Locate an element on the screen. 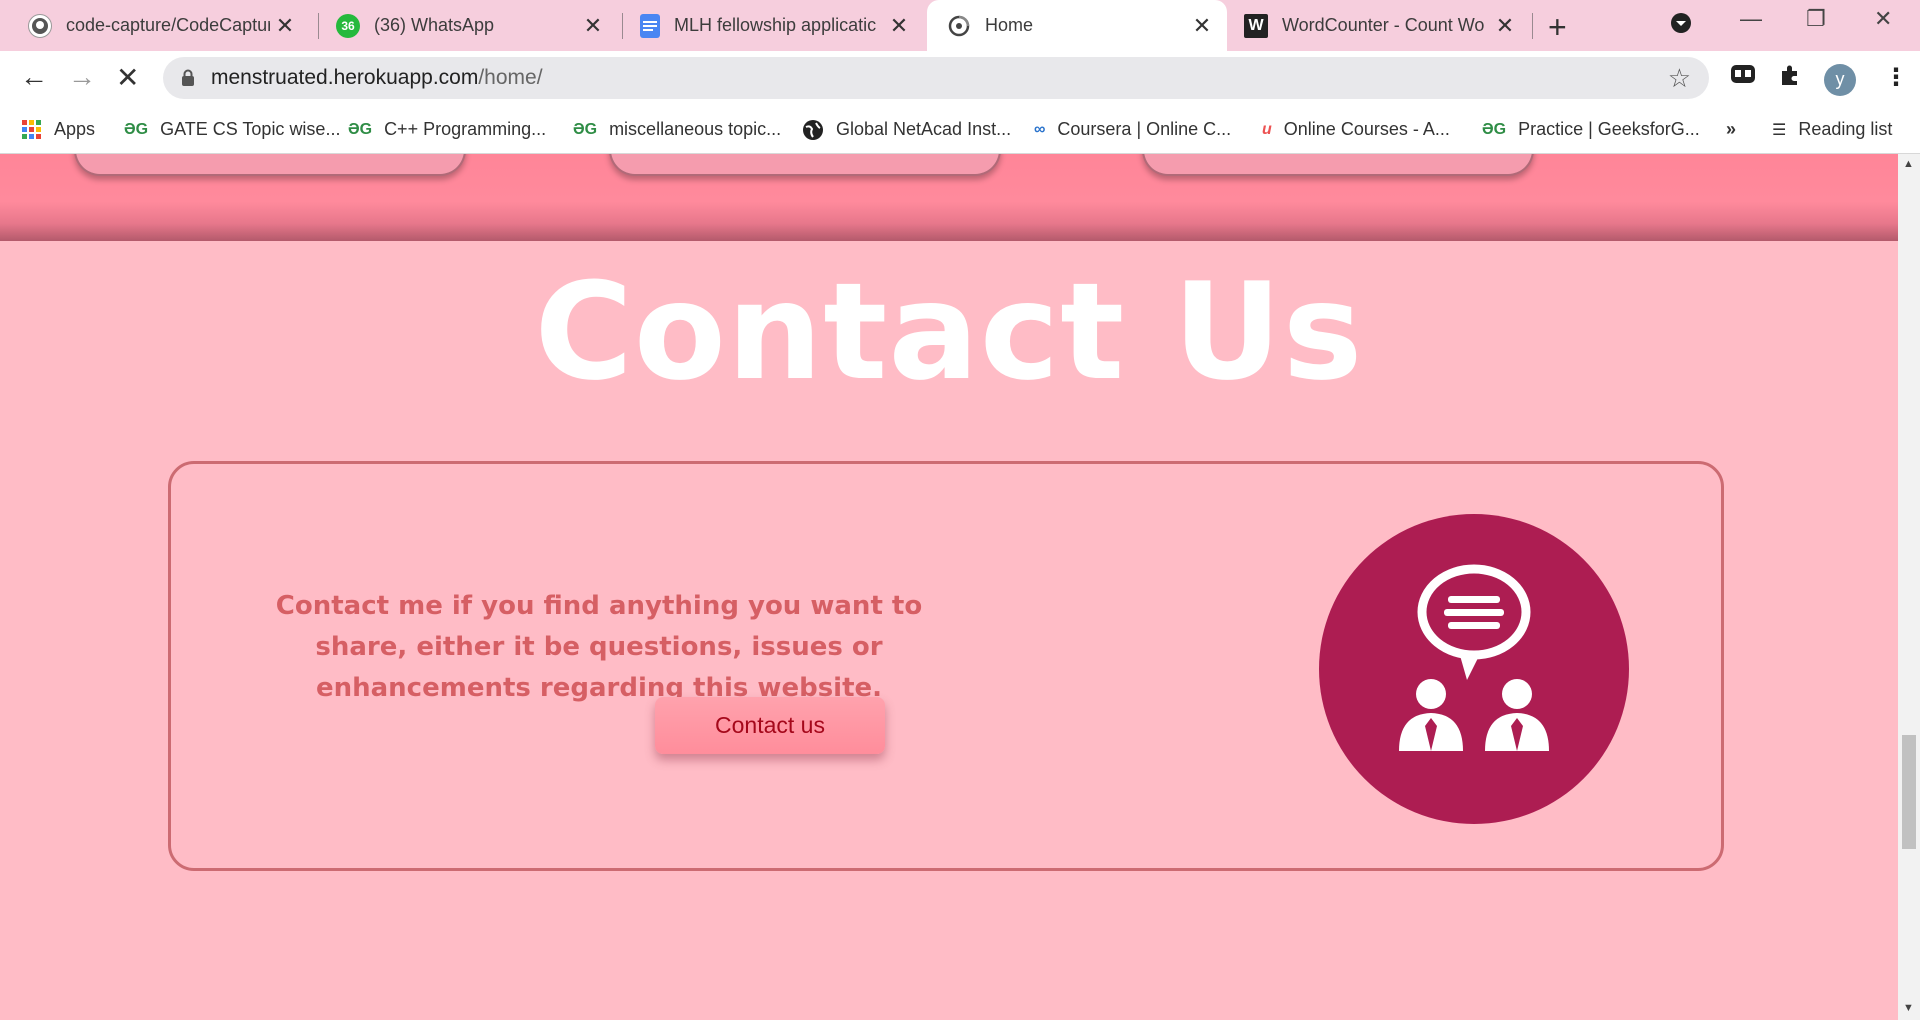  tab-title: Home is located at coordinates (1009, 25).